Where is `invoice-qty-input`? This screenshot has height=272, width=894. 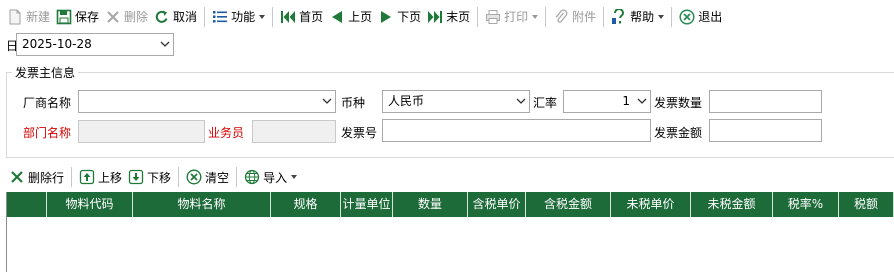 invoice-qty-input is located at coordinates (765, 101).